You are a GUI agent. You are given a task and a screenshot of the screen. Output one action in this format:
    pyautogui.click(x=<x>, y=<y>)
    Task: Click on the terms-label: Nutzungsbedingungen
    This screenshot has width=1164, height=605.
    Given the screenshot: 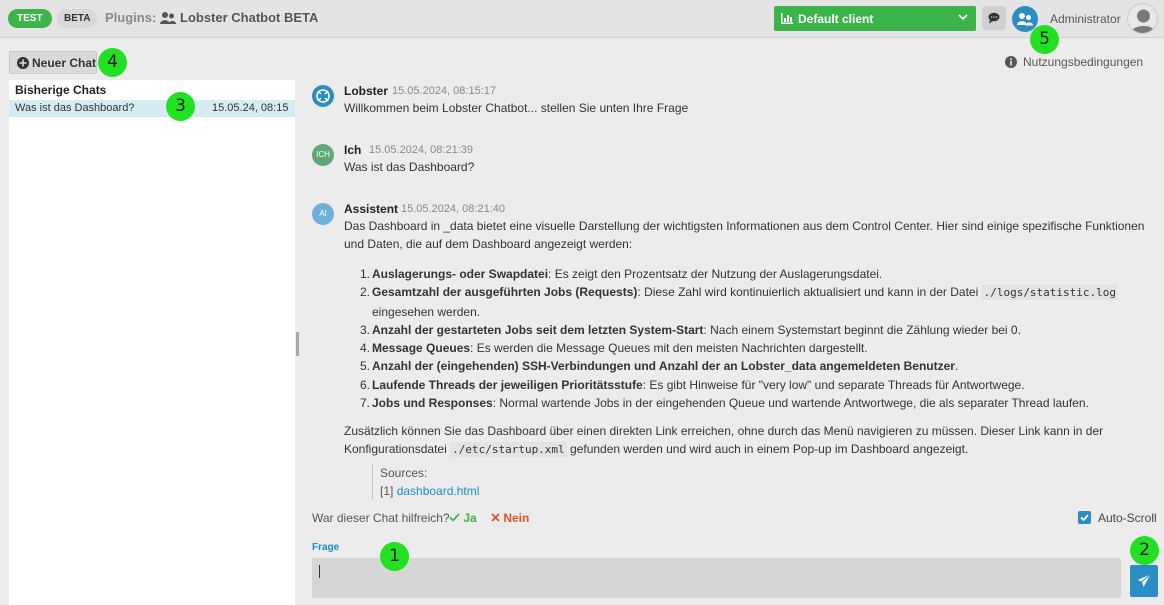 What is the action you would take?
    pyautogui.click(x=1083, y=62)
    